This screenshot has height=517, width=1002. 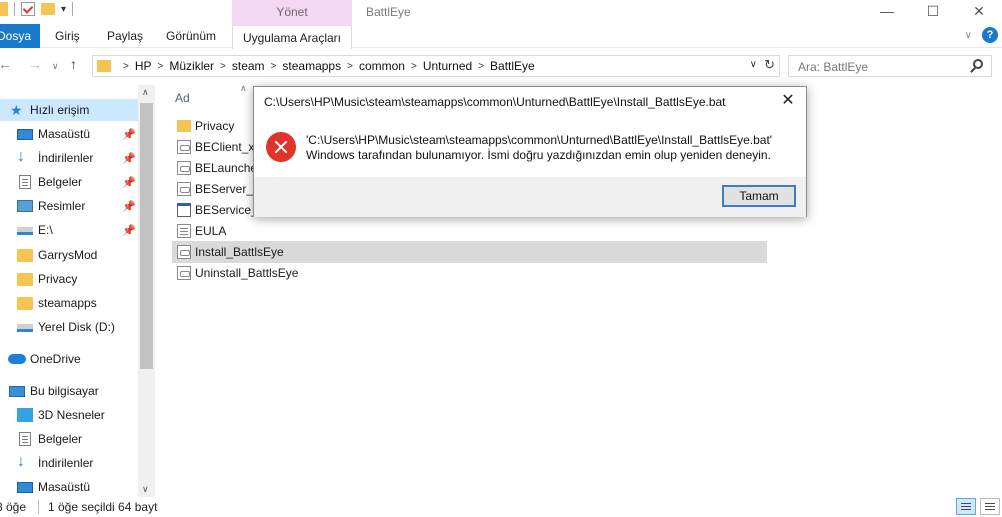 I want to click on minimize-button: —, so click(x=887, y=12).